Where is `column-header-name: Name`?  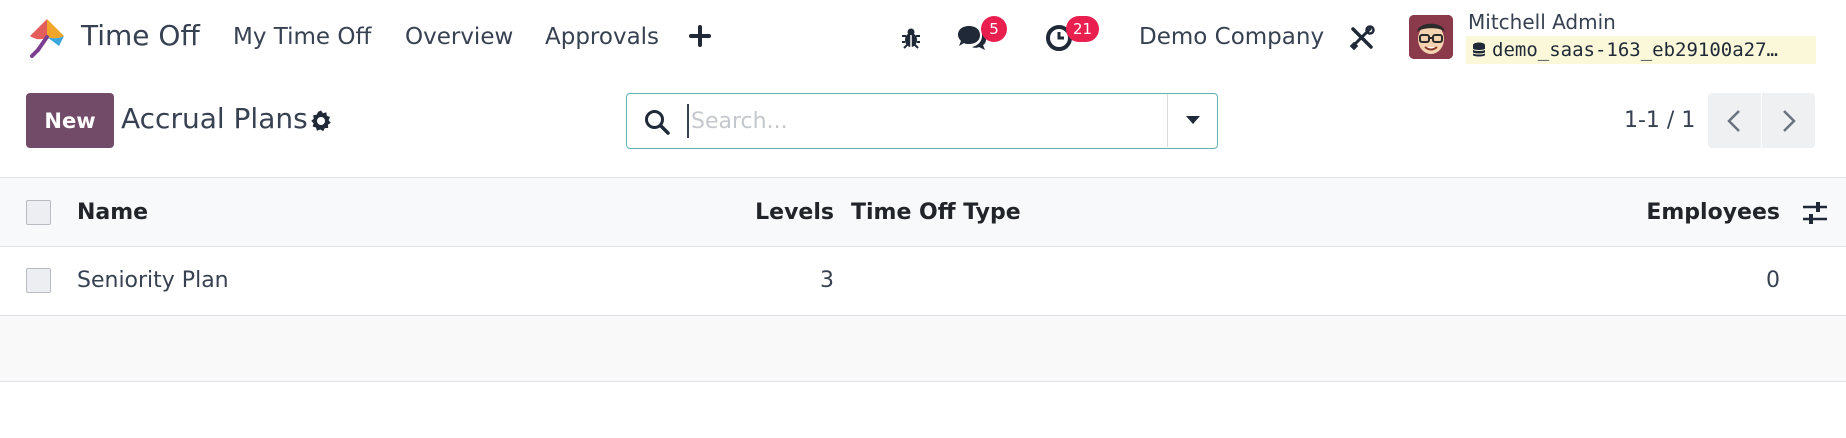
column-header-name: Name is located at coordinates (112, 212).